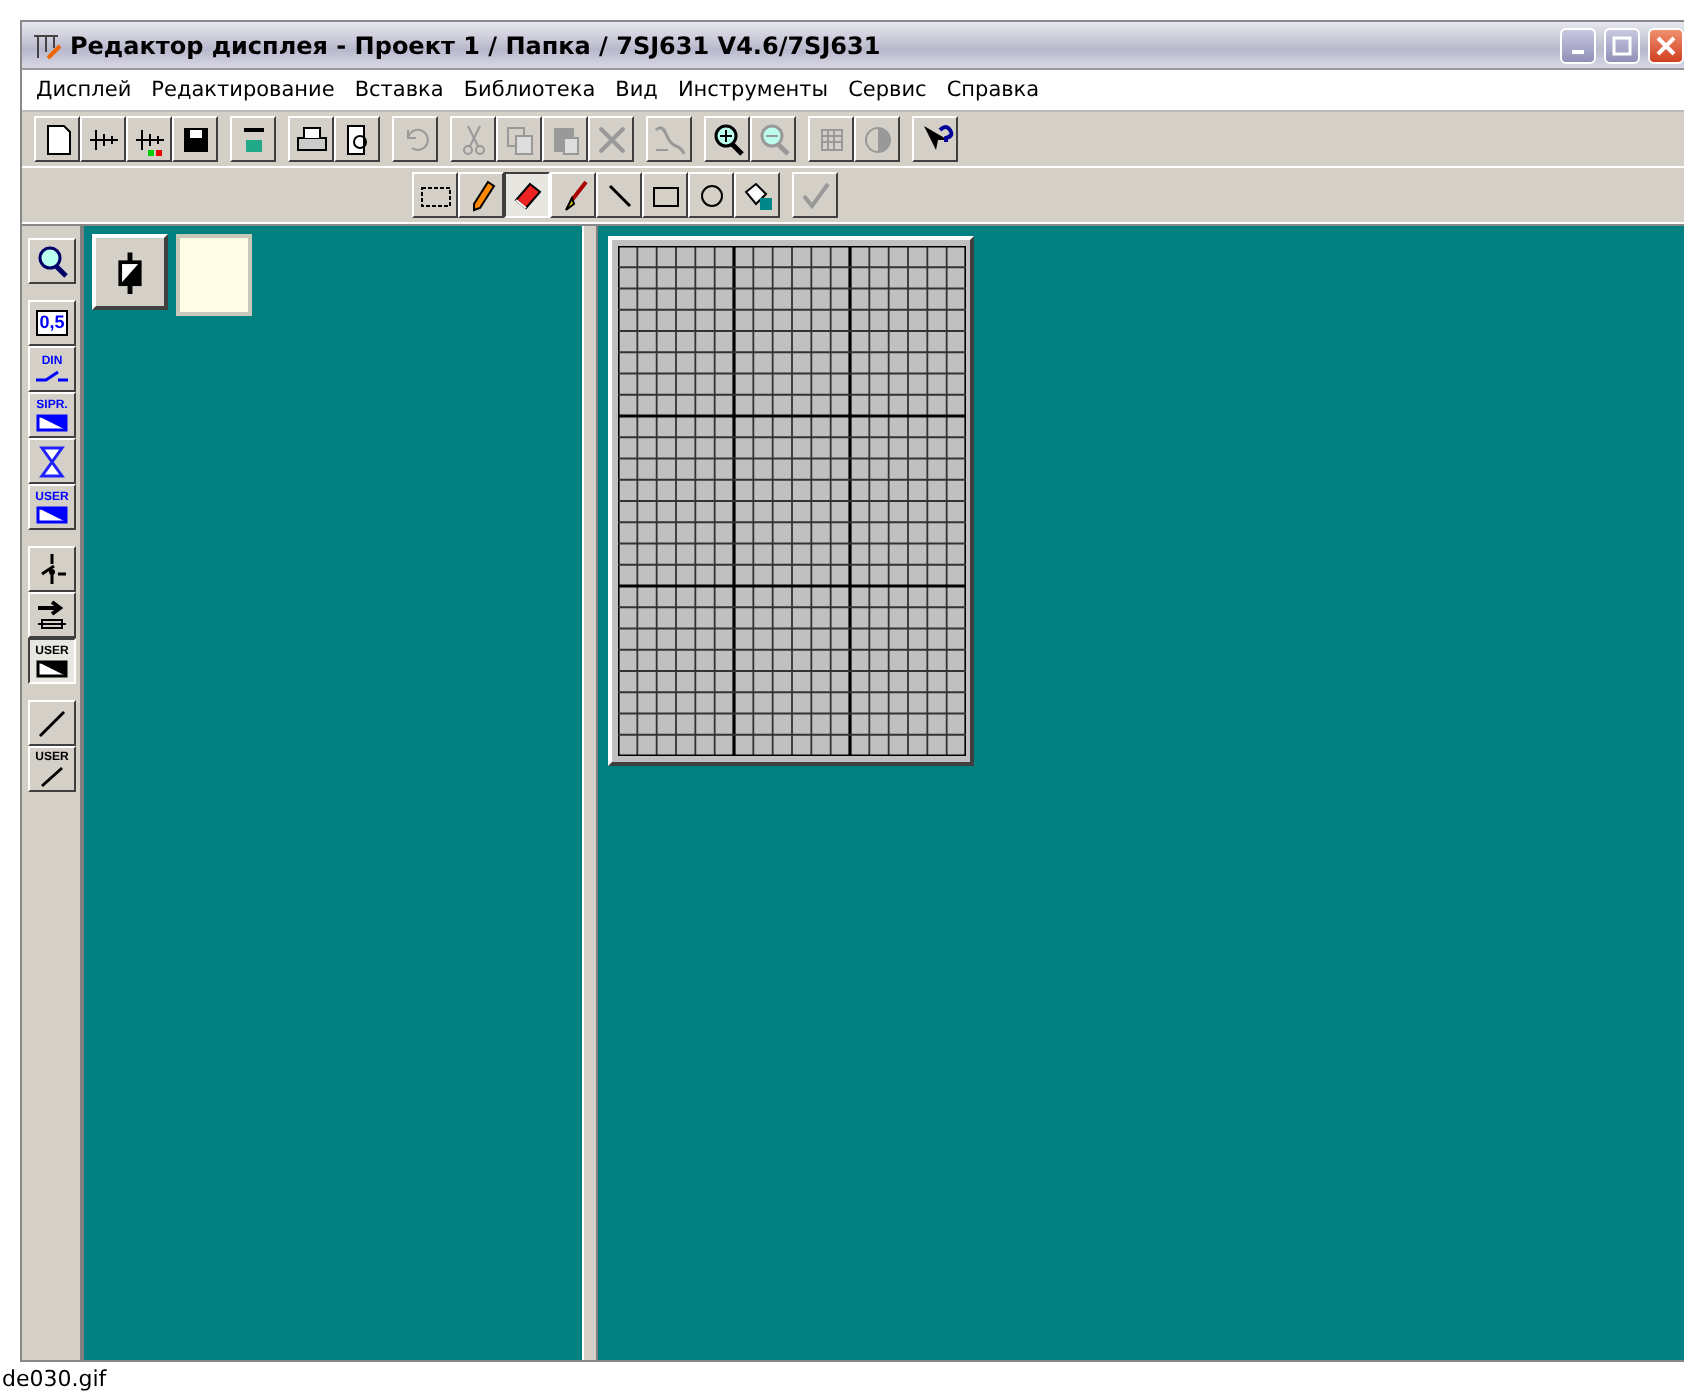 The height and width of the screenshot is (1394, 1684). Describe the element at coordinates (46, 45) in the screenshot. I see `app-icon` at that location.